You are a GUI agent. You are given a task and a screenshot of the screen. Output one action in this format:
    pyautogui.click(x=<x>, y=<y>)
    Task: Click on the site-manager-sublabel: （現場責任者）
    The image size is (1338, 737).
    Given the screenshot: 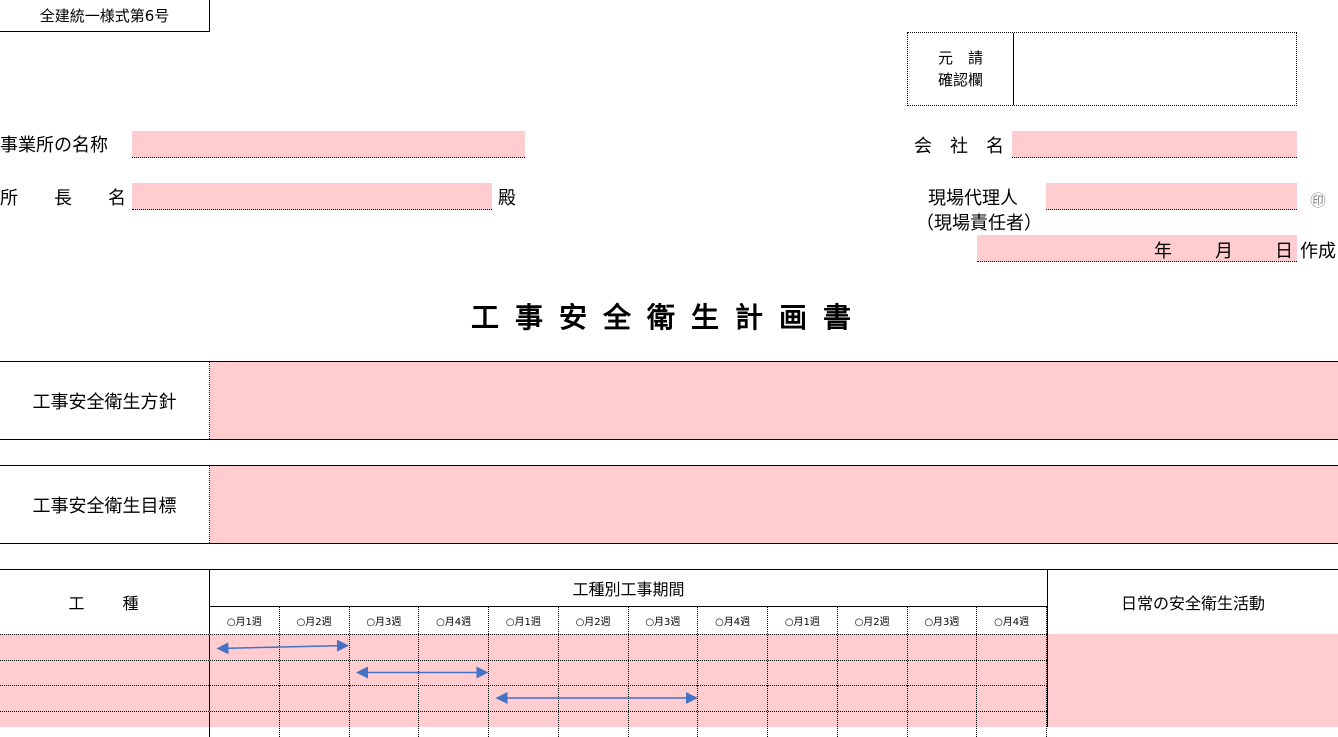 What is the action you would take?
    pyautogui.click(x=979, y=223)
    